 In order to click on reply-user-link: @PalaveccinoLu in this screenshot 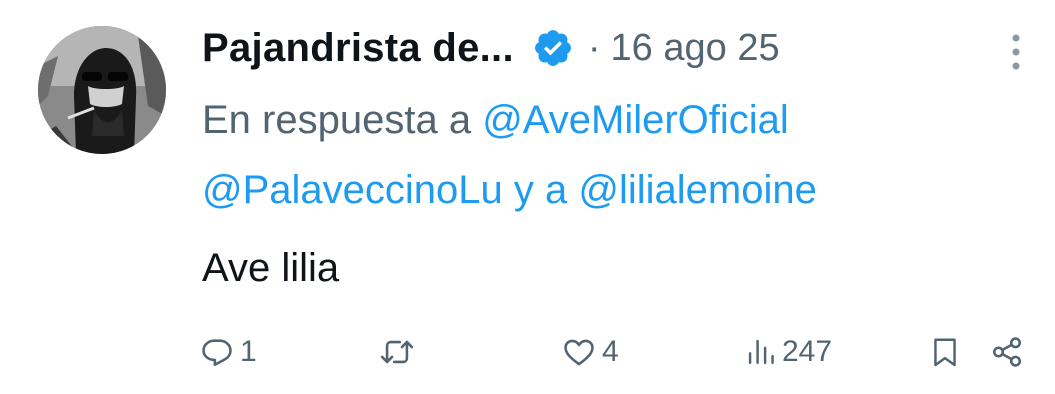, I will do `click(352, 190)`.